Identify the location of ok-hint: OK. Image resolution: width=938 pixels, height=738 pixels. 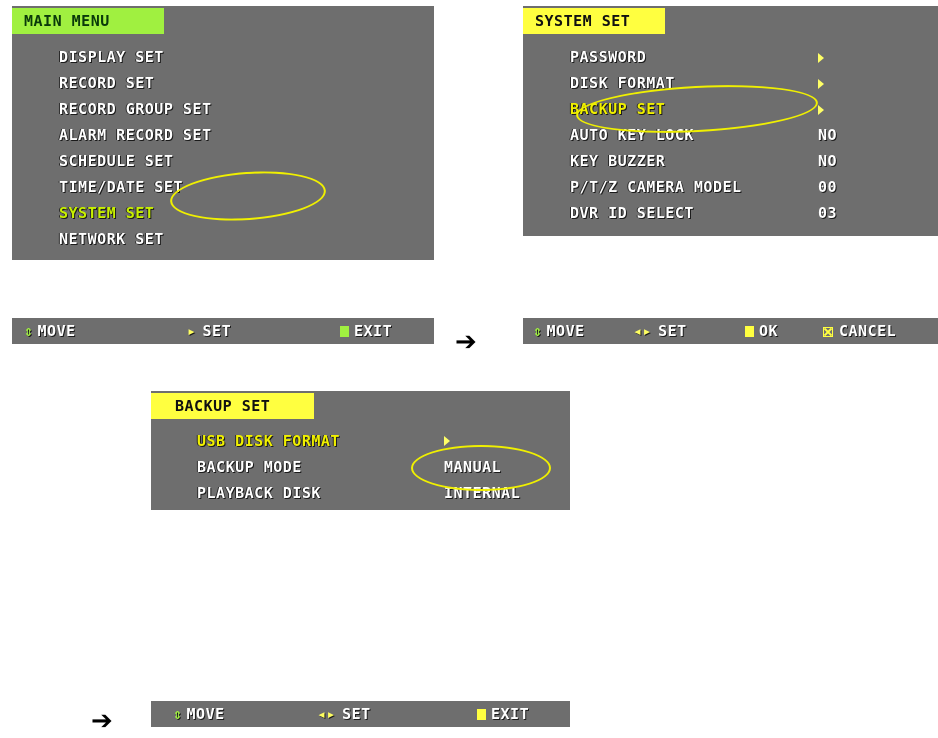
(761, 331).